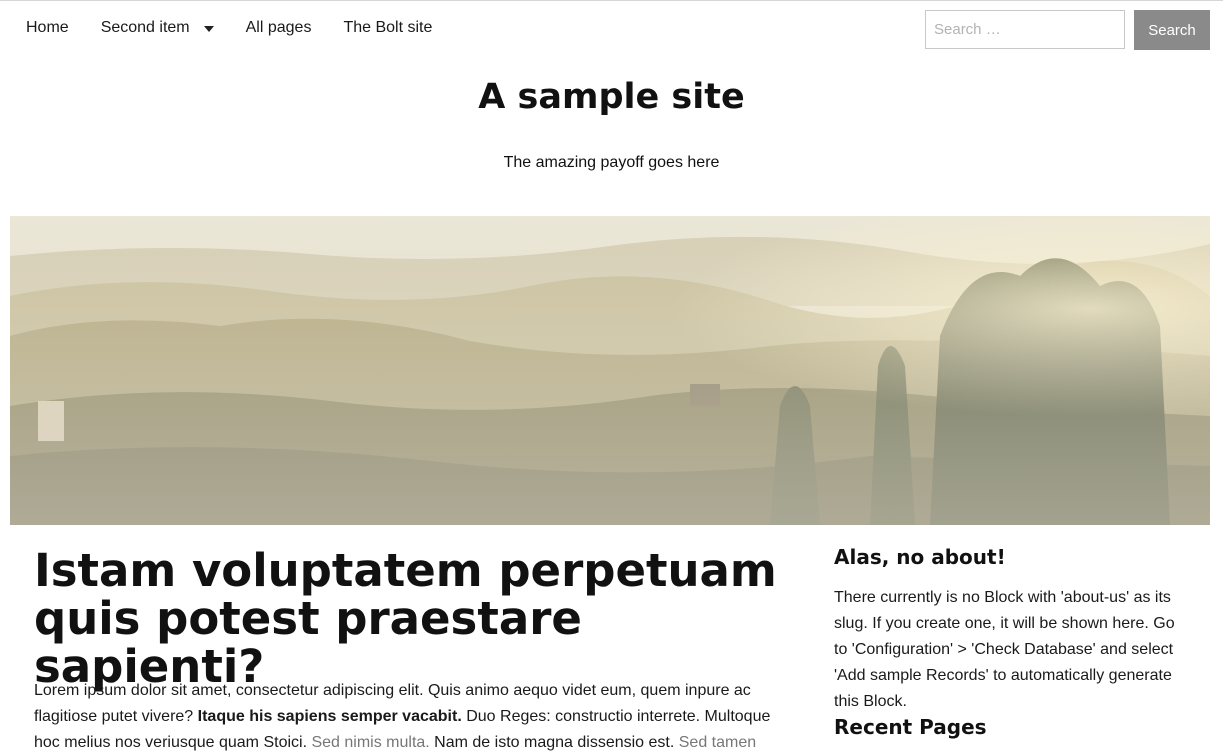 Image resolution: width=1223 pixels, height=756 pixels. Describe the element at coordinates (611, 162) in the screenshot. I see `site-payoff: The amazing payoff goes here` at that location.